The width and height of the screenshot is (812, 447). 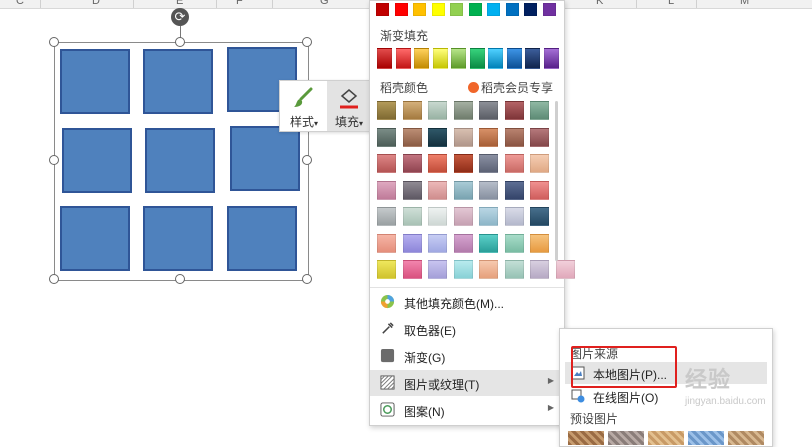 What do you see at coordinates (304, 106) in the screenshot?
I see `style-button: 样式▾` at bounding box center [304, 106].